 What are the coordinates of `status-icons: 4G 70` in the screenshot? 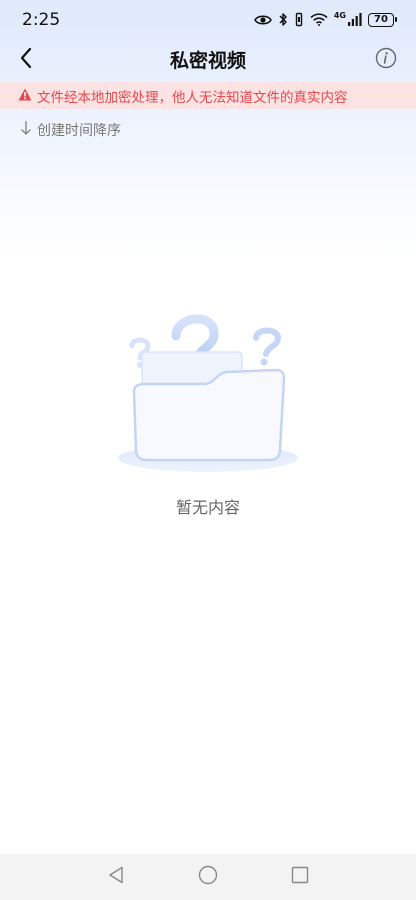 It's located at (325, 19).